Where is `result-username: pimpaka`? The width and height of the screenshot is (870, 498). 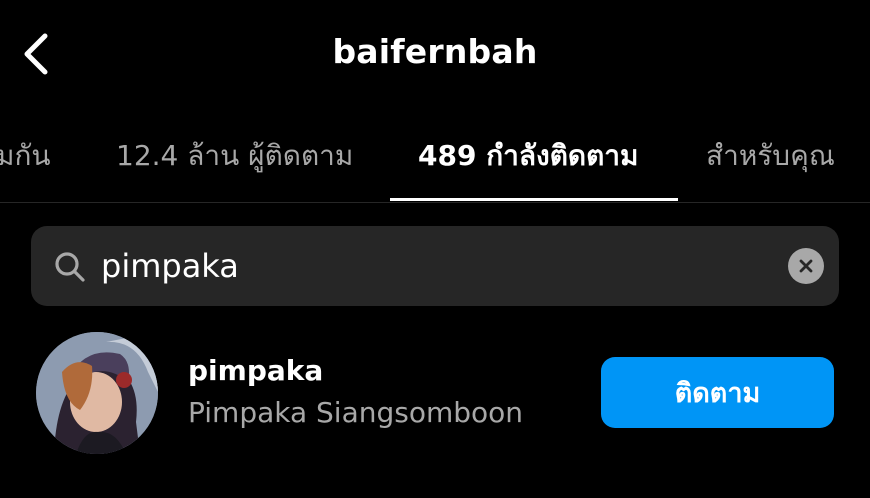
result-username: pimpaka is located at coordinates (255, 370).